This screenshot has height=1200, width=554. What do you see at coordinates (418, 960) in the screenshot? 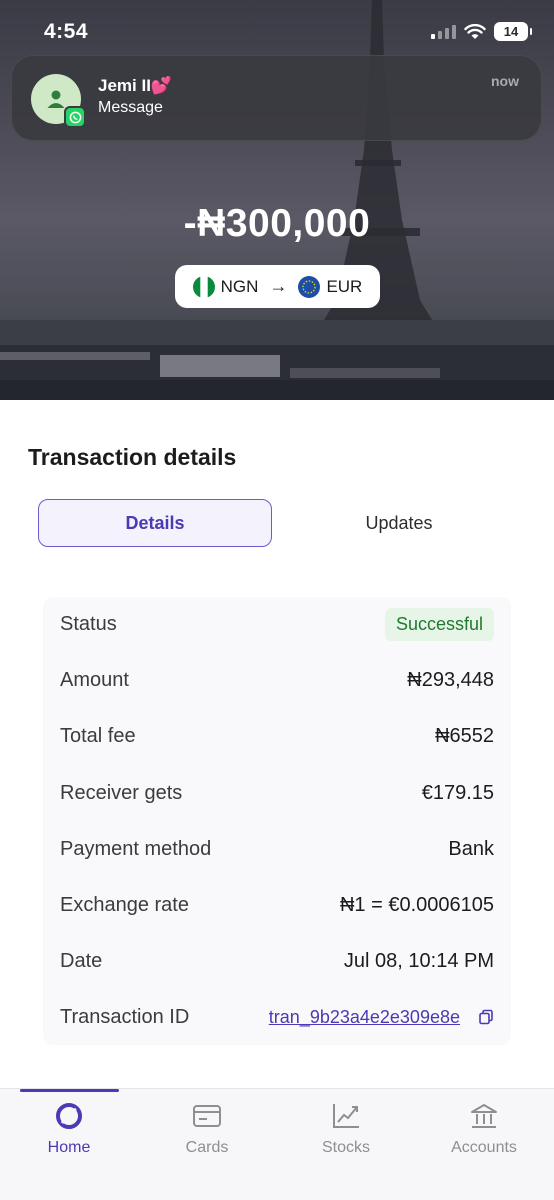
I see `detail-value: Jul 08, 10:14 PM` at bounding box center [418, 960].